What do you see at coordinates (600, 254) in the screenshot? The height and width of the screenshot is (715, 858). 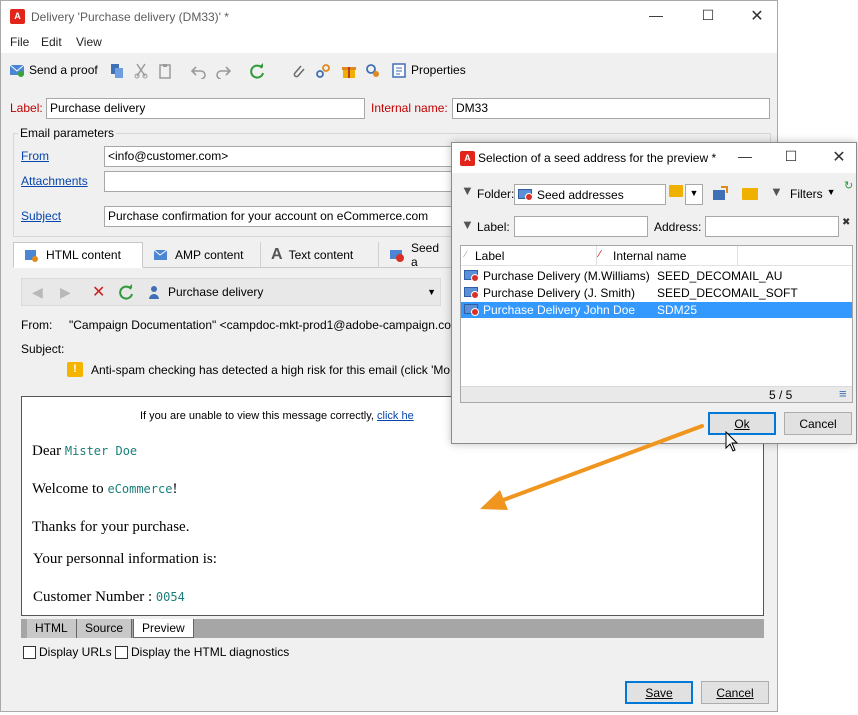 I see `sort-active-icon: ∕` at bounding box center [600, 254].